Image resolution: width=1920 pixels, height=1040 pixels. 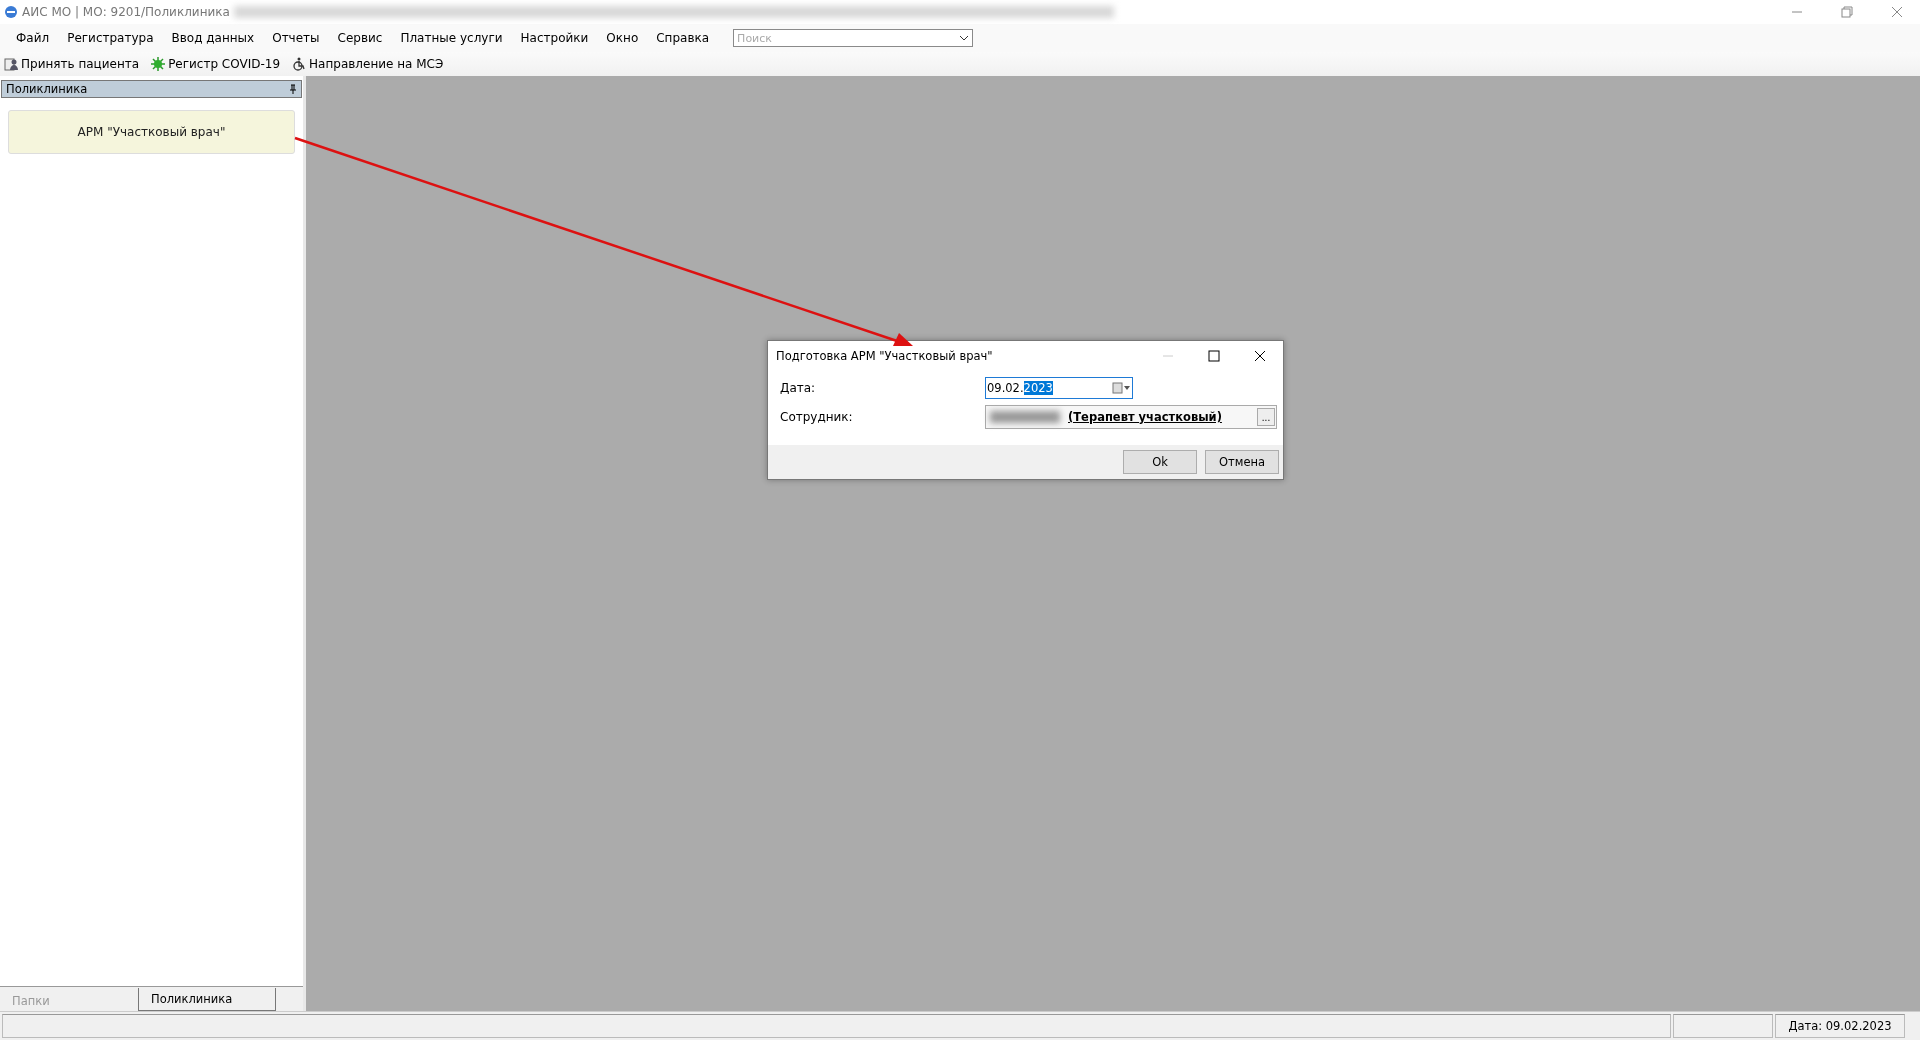 What do you see at coordinates (151, 132) in the screenshot?
I see `workspace-item: АРМ "Участковый врач"` at bounding box center [151, 132].